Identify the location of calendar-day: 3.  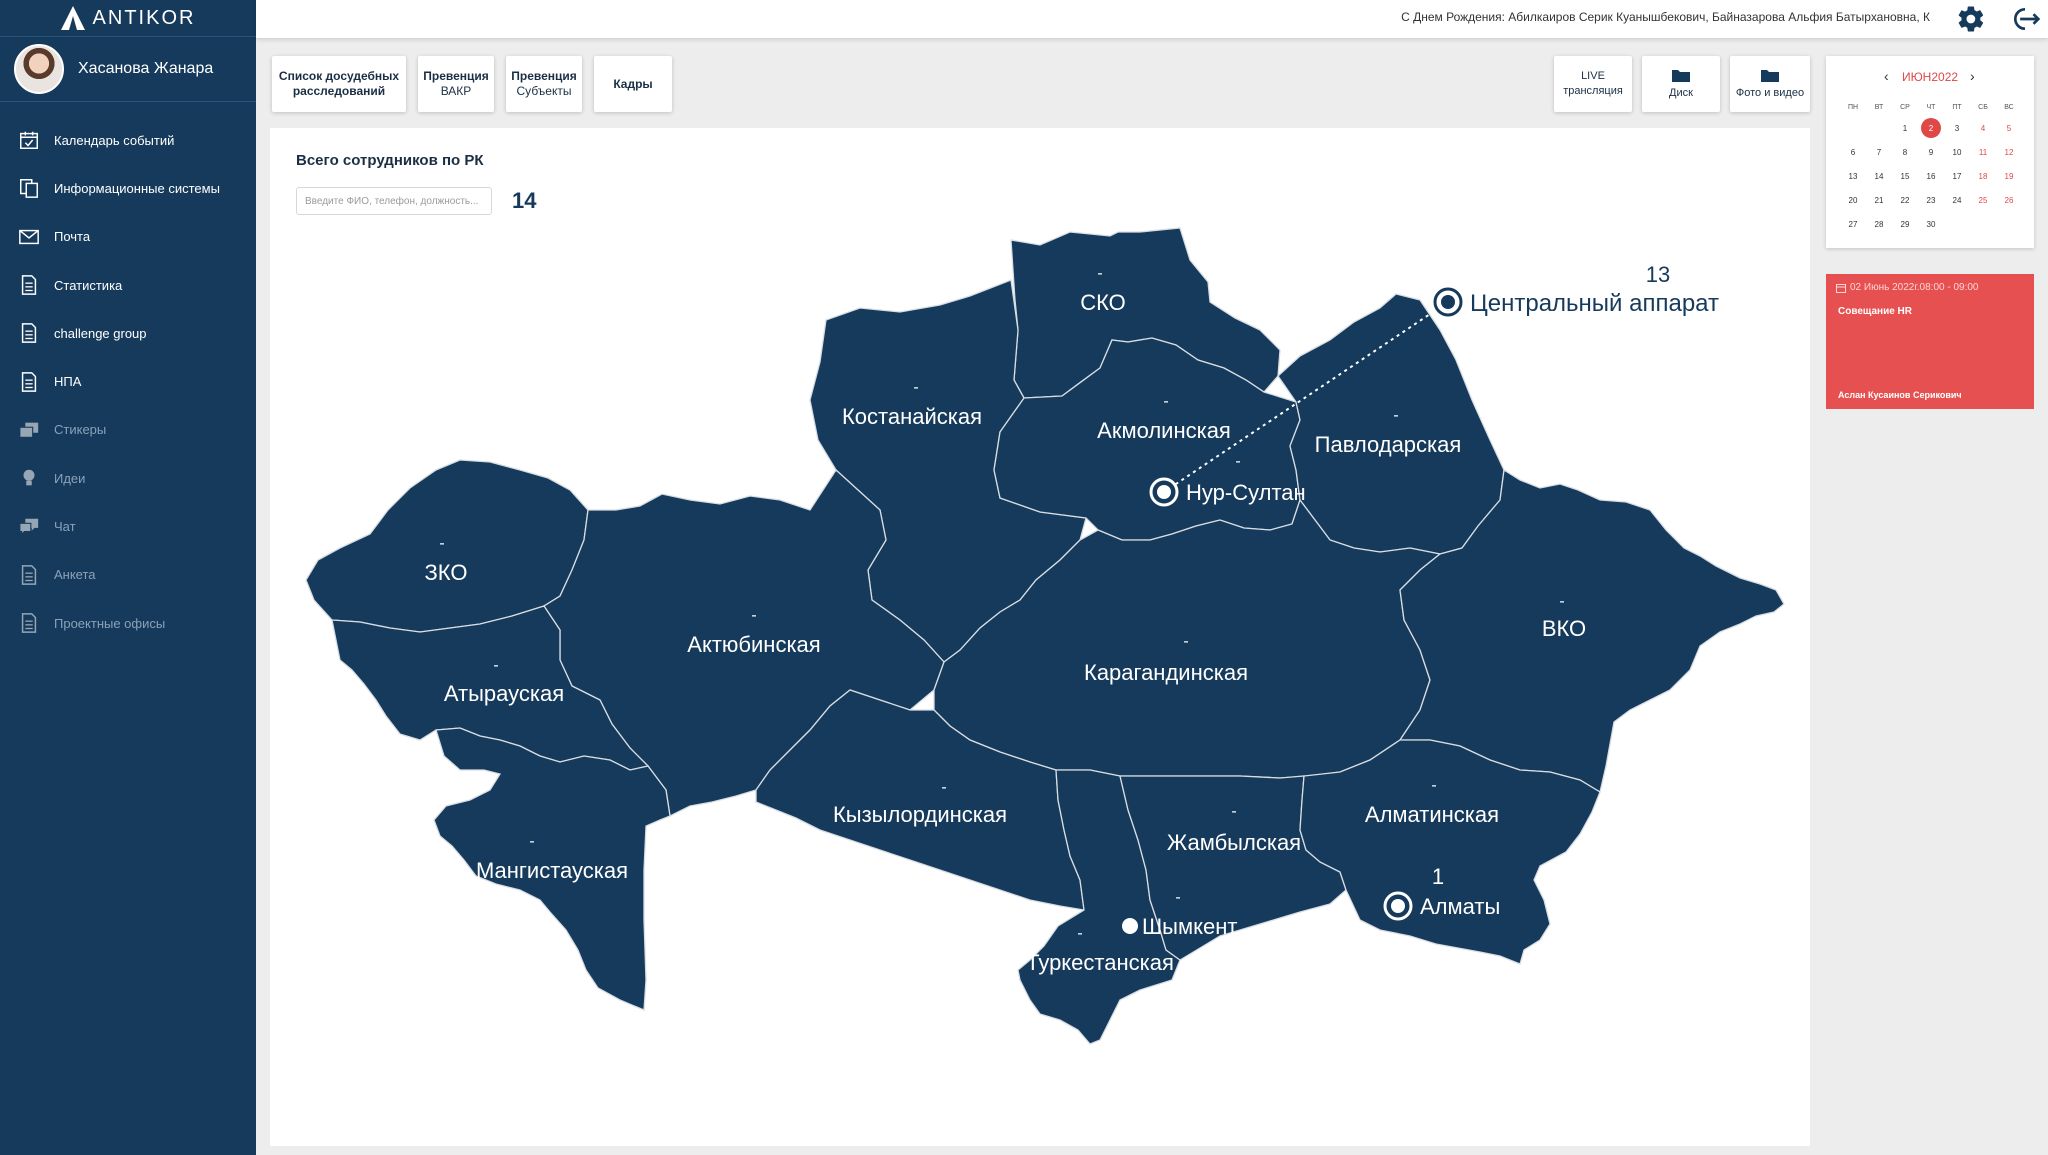
(1957, 128).